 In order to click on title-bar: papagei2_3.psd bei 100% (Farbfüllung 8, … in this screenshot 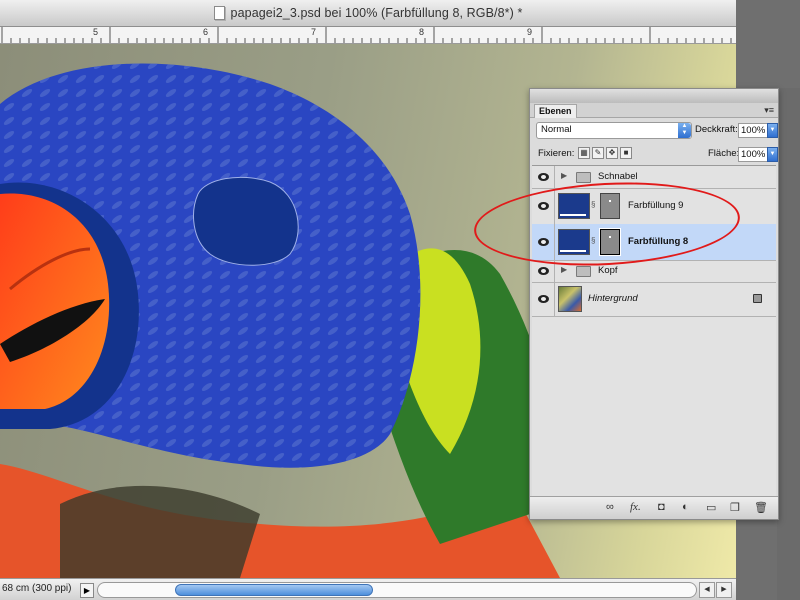, I will do `click(368, 13)`.